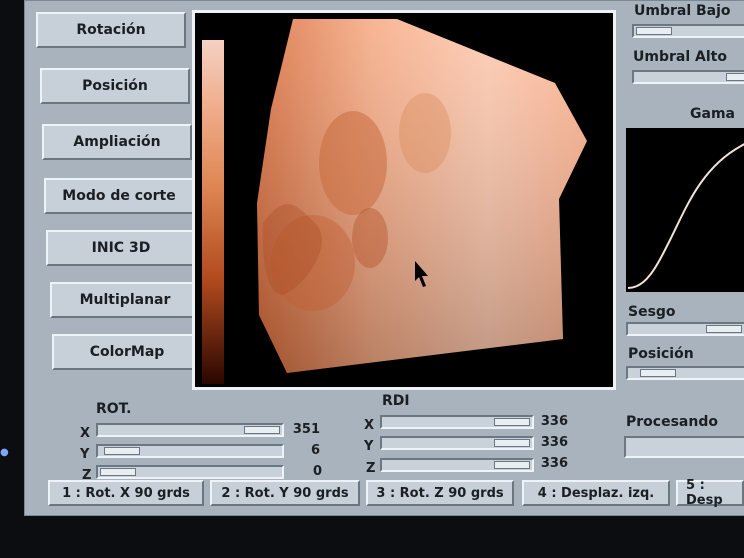 The image size is (744, 558). What do you see at coordinates (685, 373) in the screenshot?
I see `position-right-slider` at bounding box center [685, 373].